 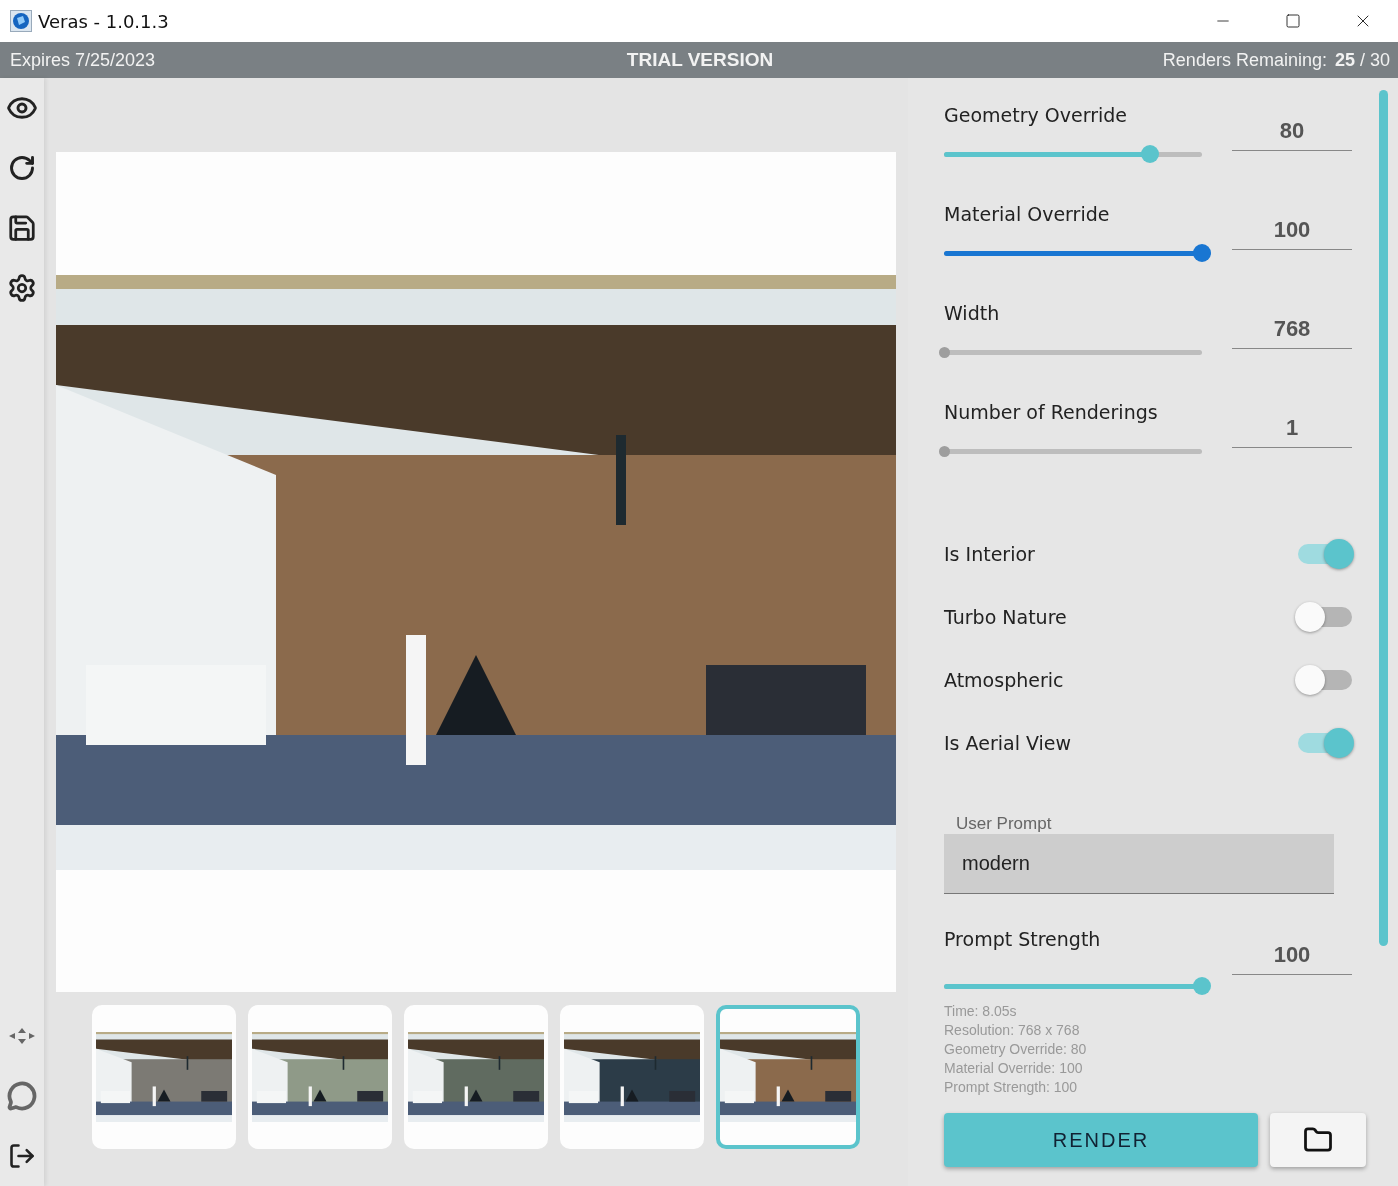 I want to click on slider-label: Material Override, so click(x=1027, y=214).